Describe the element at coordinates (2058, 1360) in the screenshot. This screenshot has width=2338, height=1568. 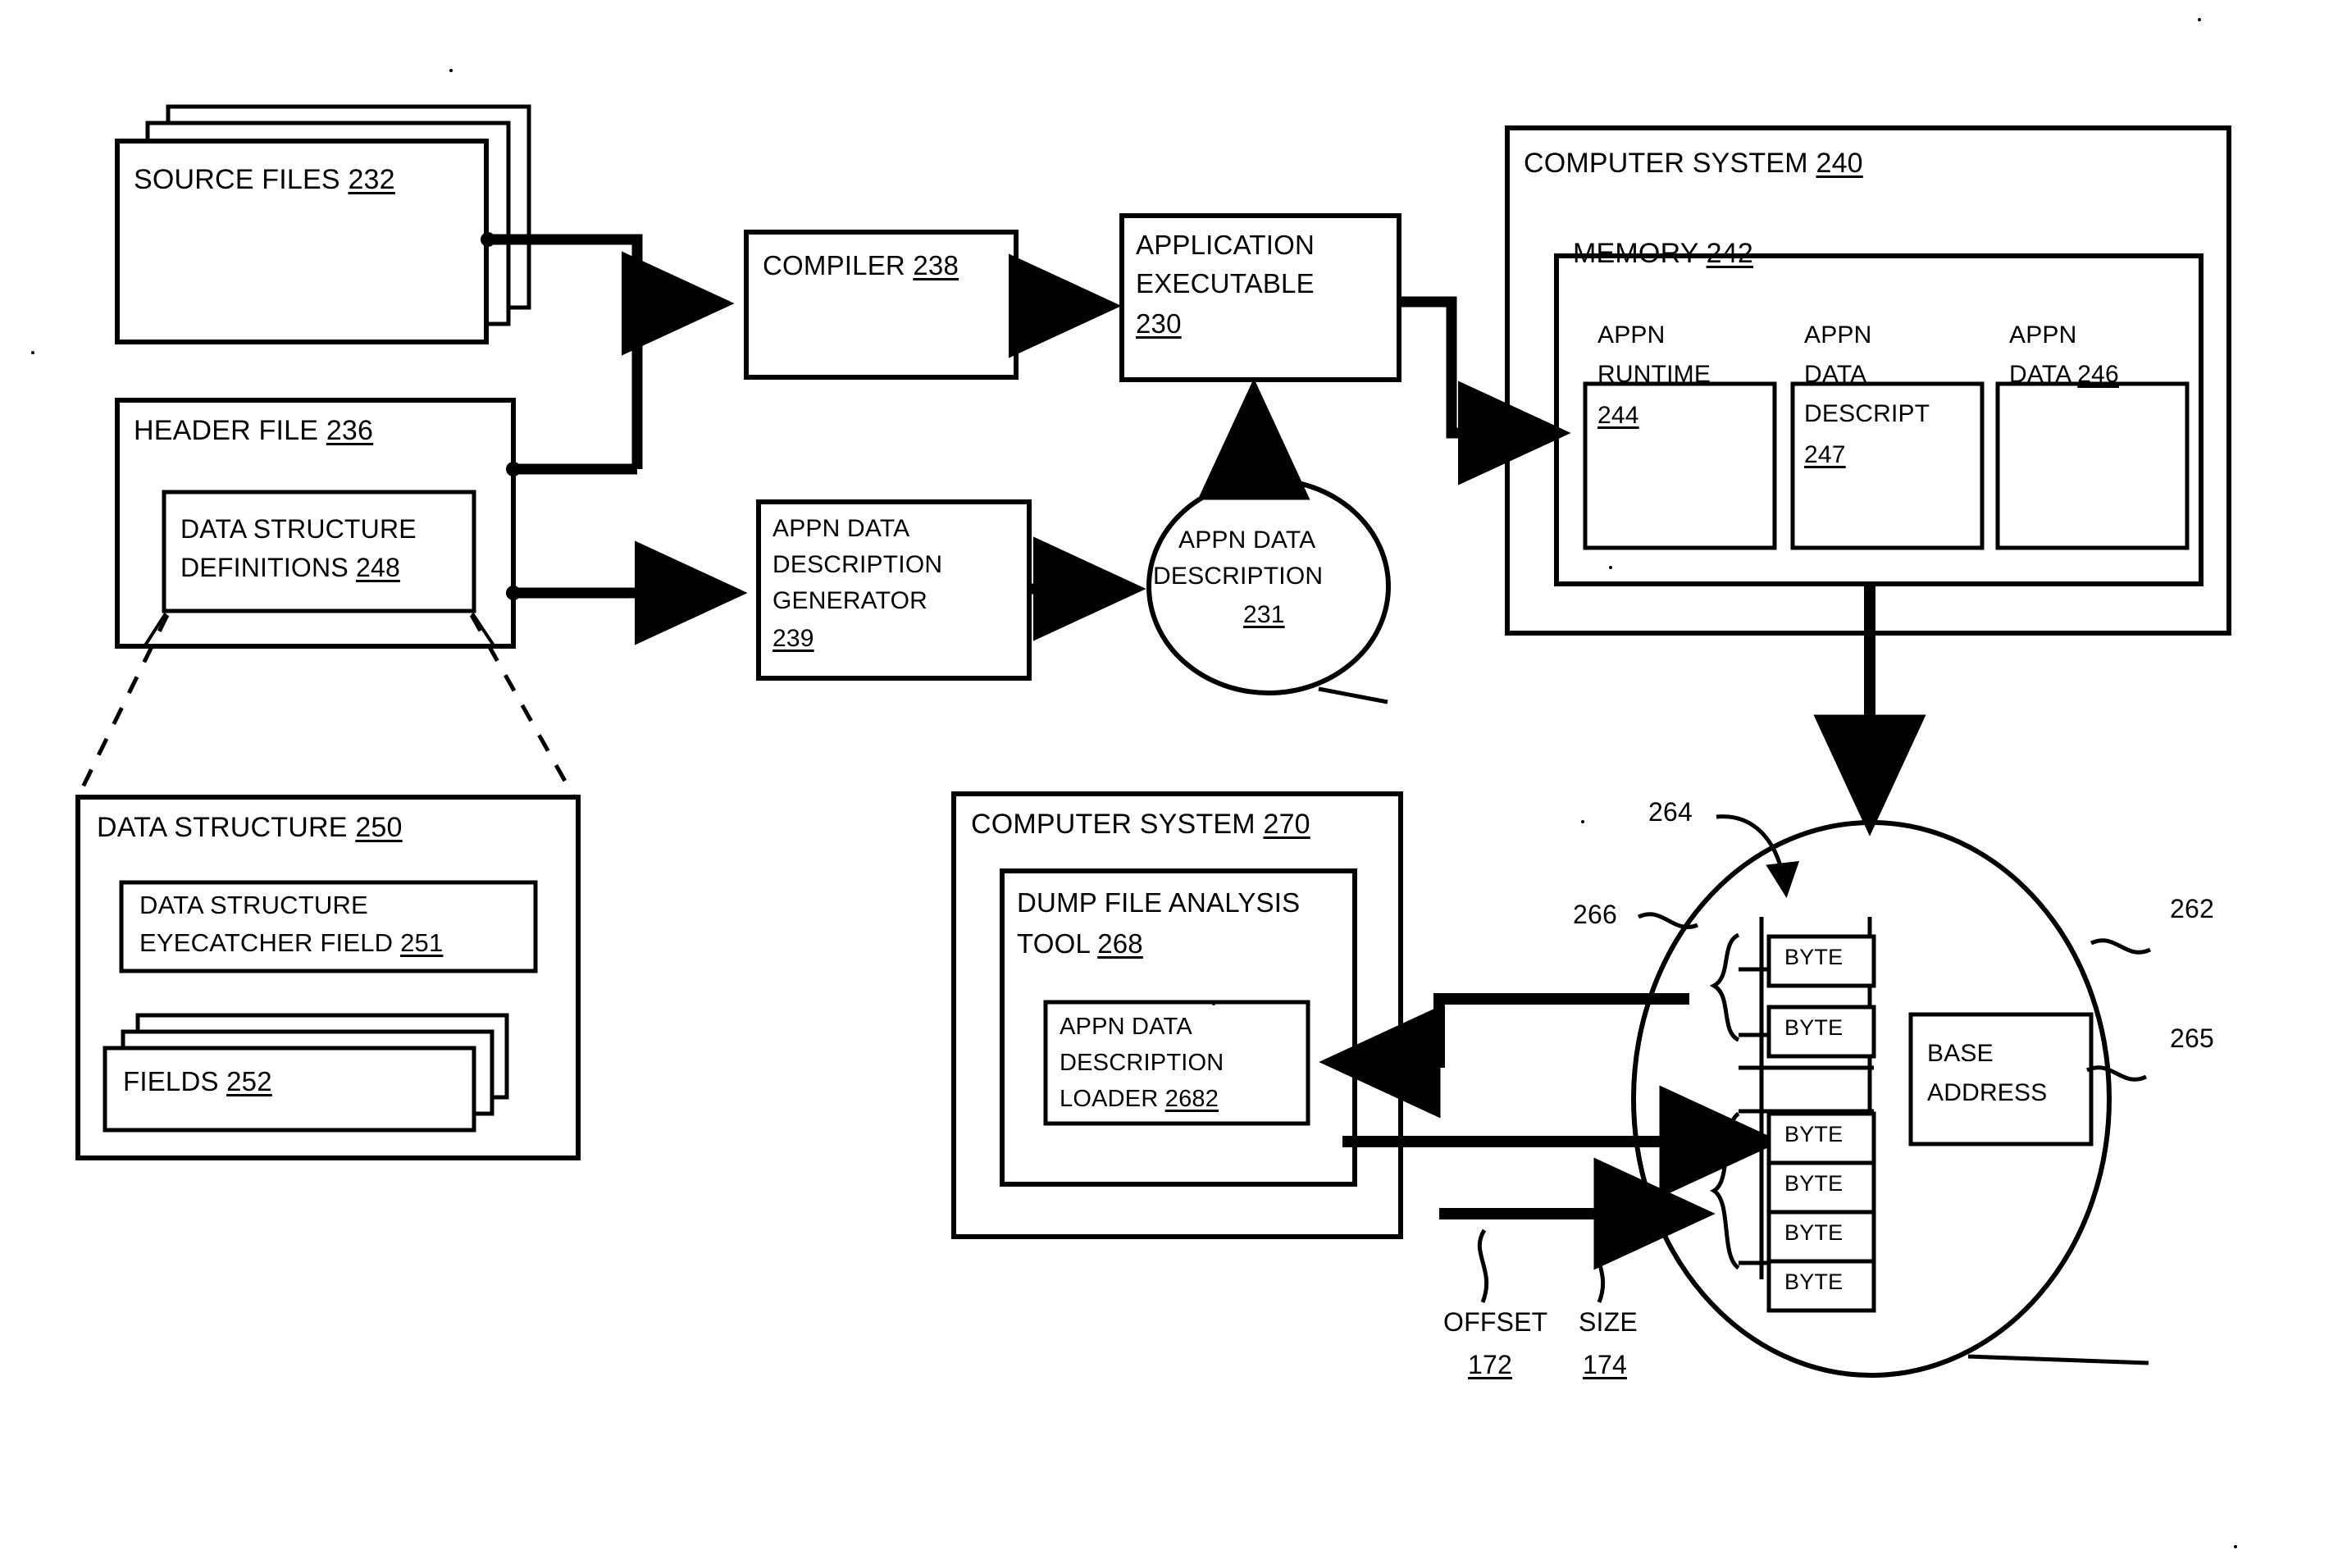
I see `memory-circle-tail` at that location.